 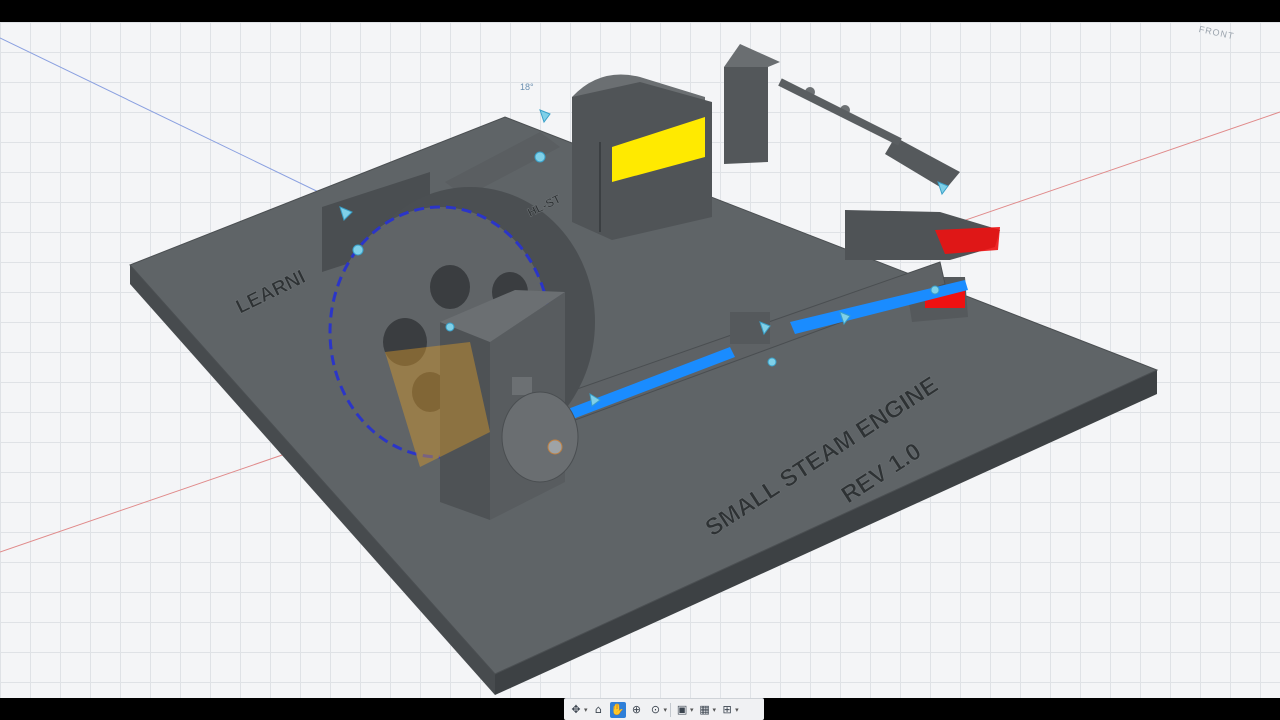 I want to click on zoom-window-icon: ⊙, so click(x=656, y=710).